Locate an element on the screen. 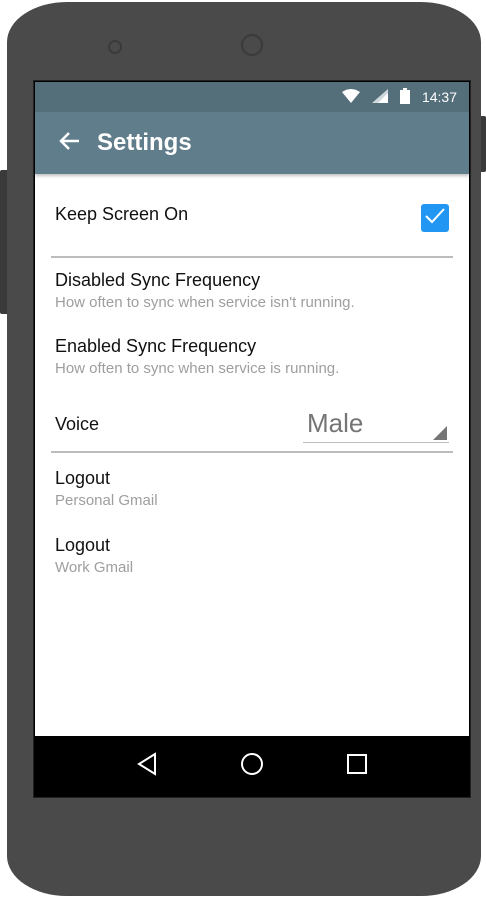 The image size is (486, 898). wifi-icon is located at coordinates (350, 97).